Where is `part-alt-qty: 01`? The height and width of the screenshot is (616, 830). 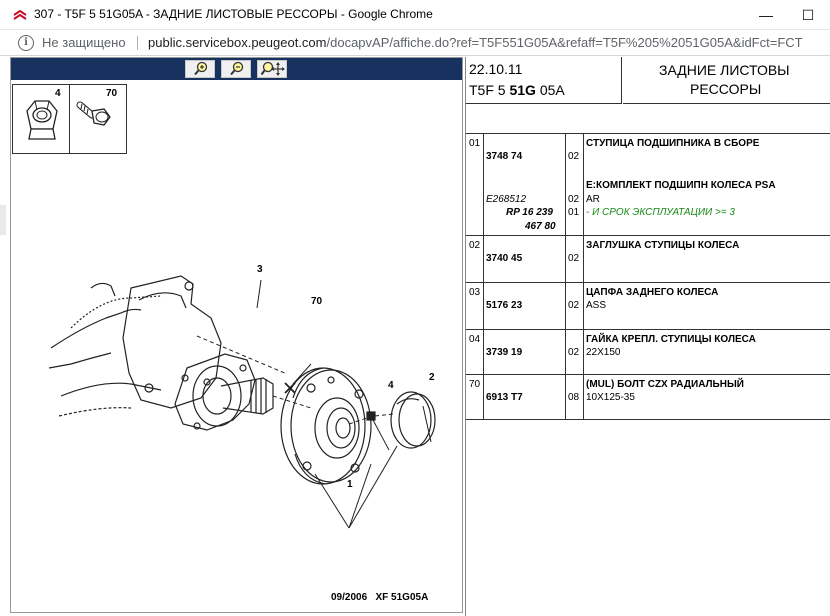 part-alt-qty: 01 is located at coordinates (574, 212).